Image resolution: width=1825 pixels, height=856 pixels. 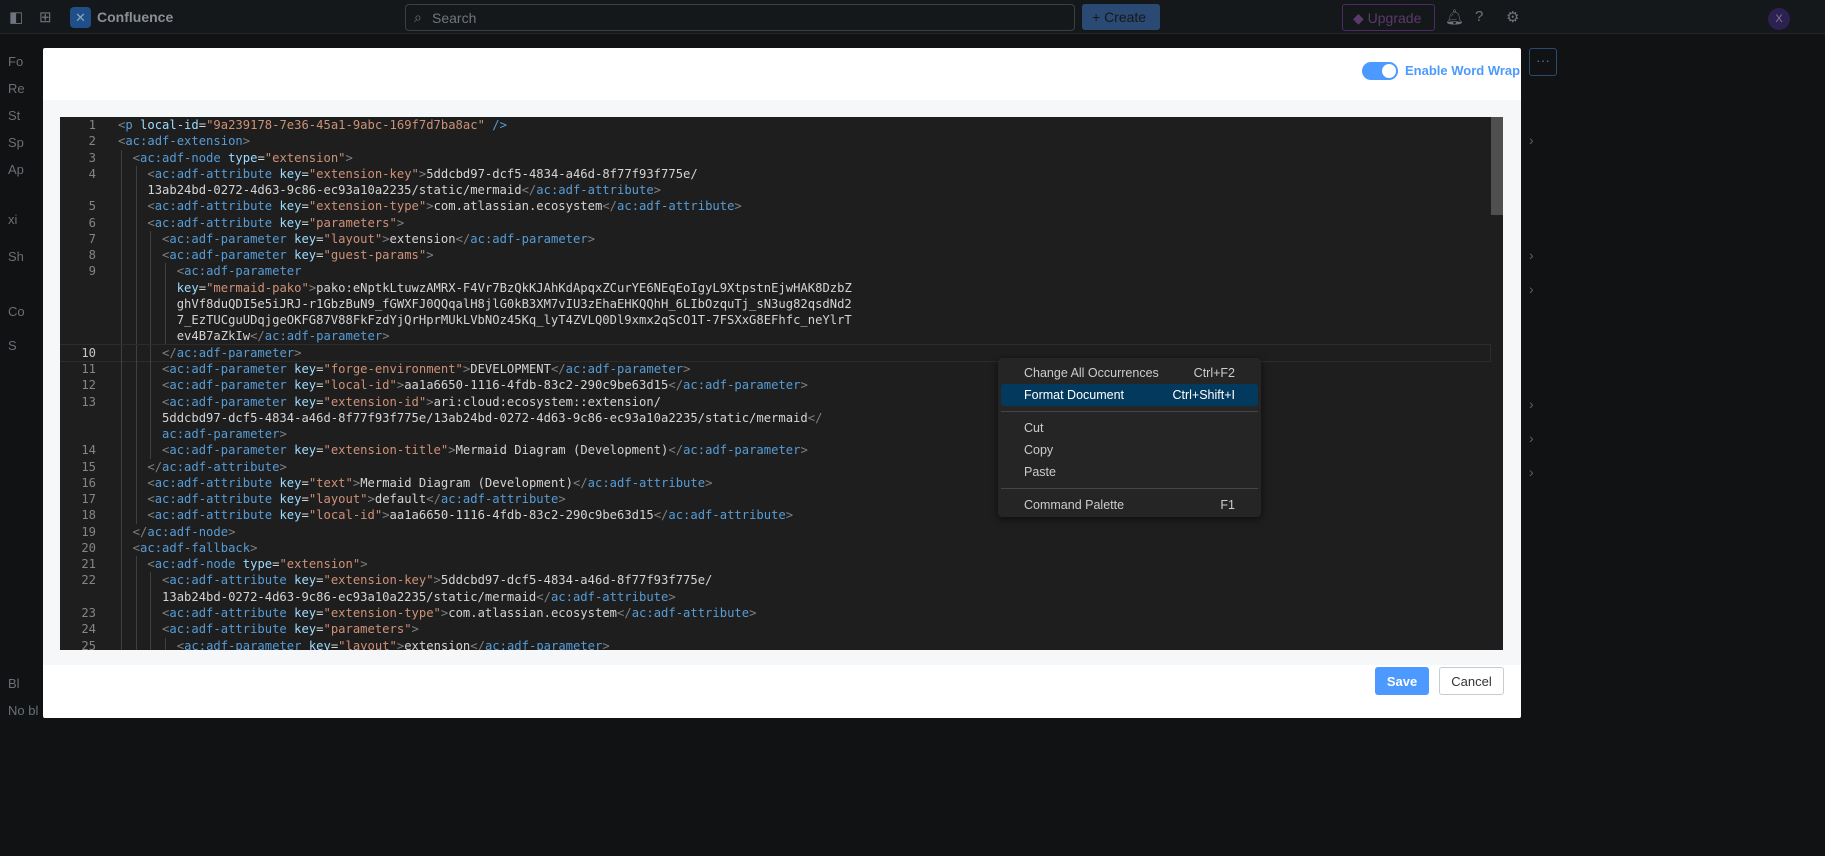 What do you see at coordinates (16, 256) in the screenshot?
I see `sidebar-item: Sh` at bounding box center [16, 256].